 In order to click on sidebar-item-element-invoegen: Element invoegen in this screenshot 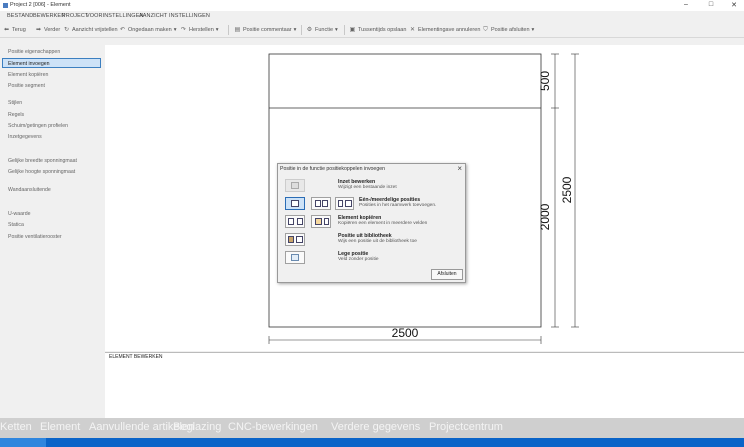, I will do `click(51, 63)`.